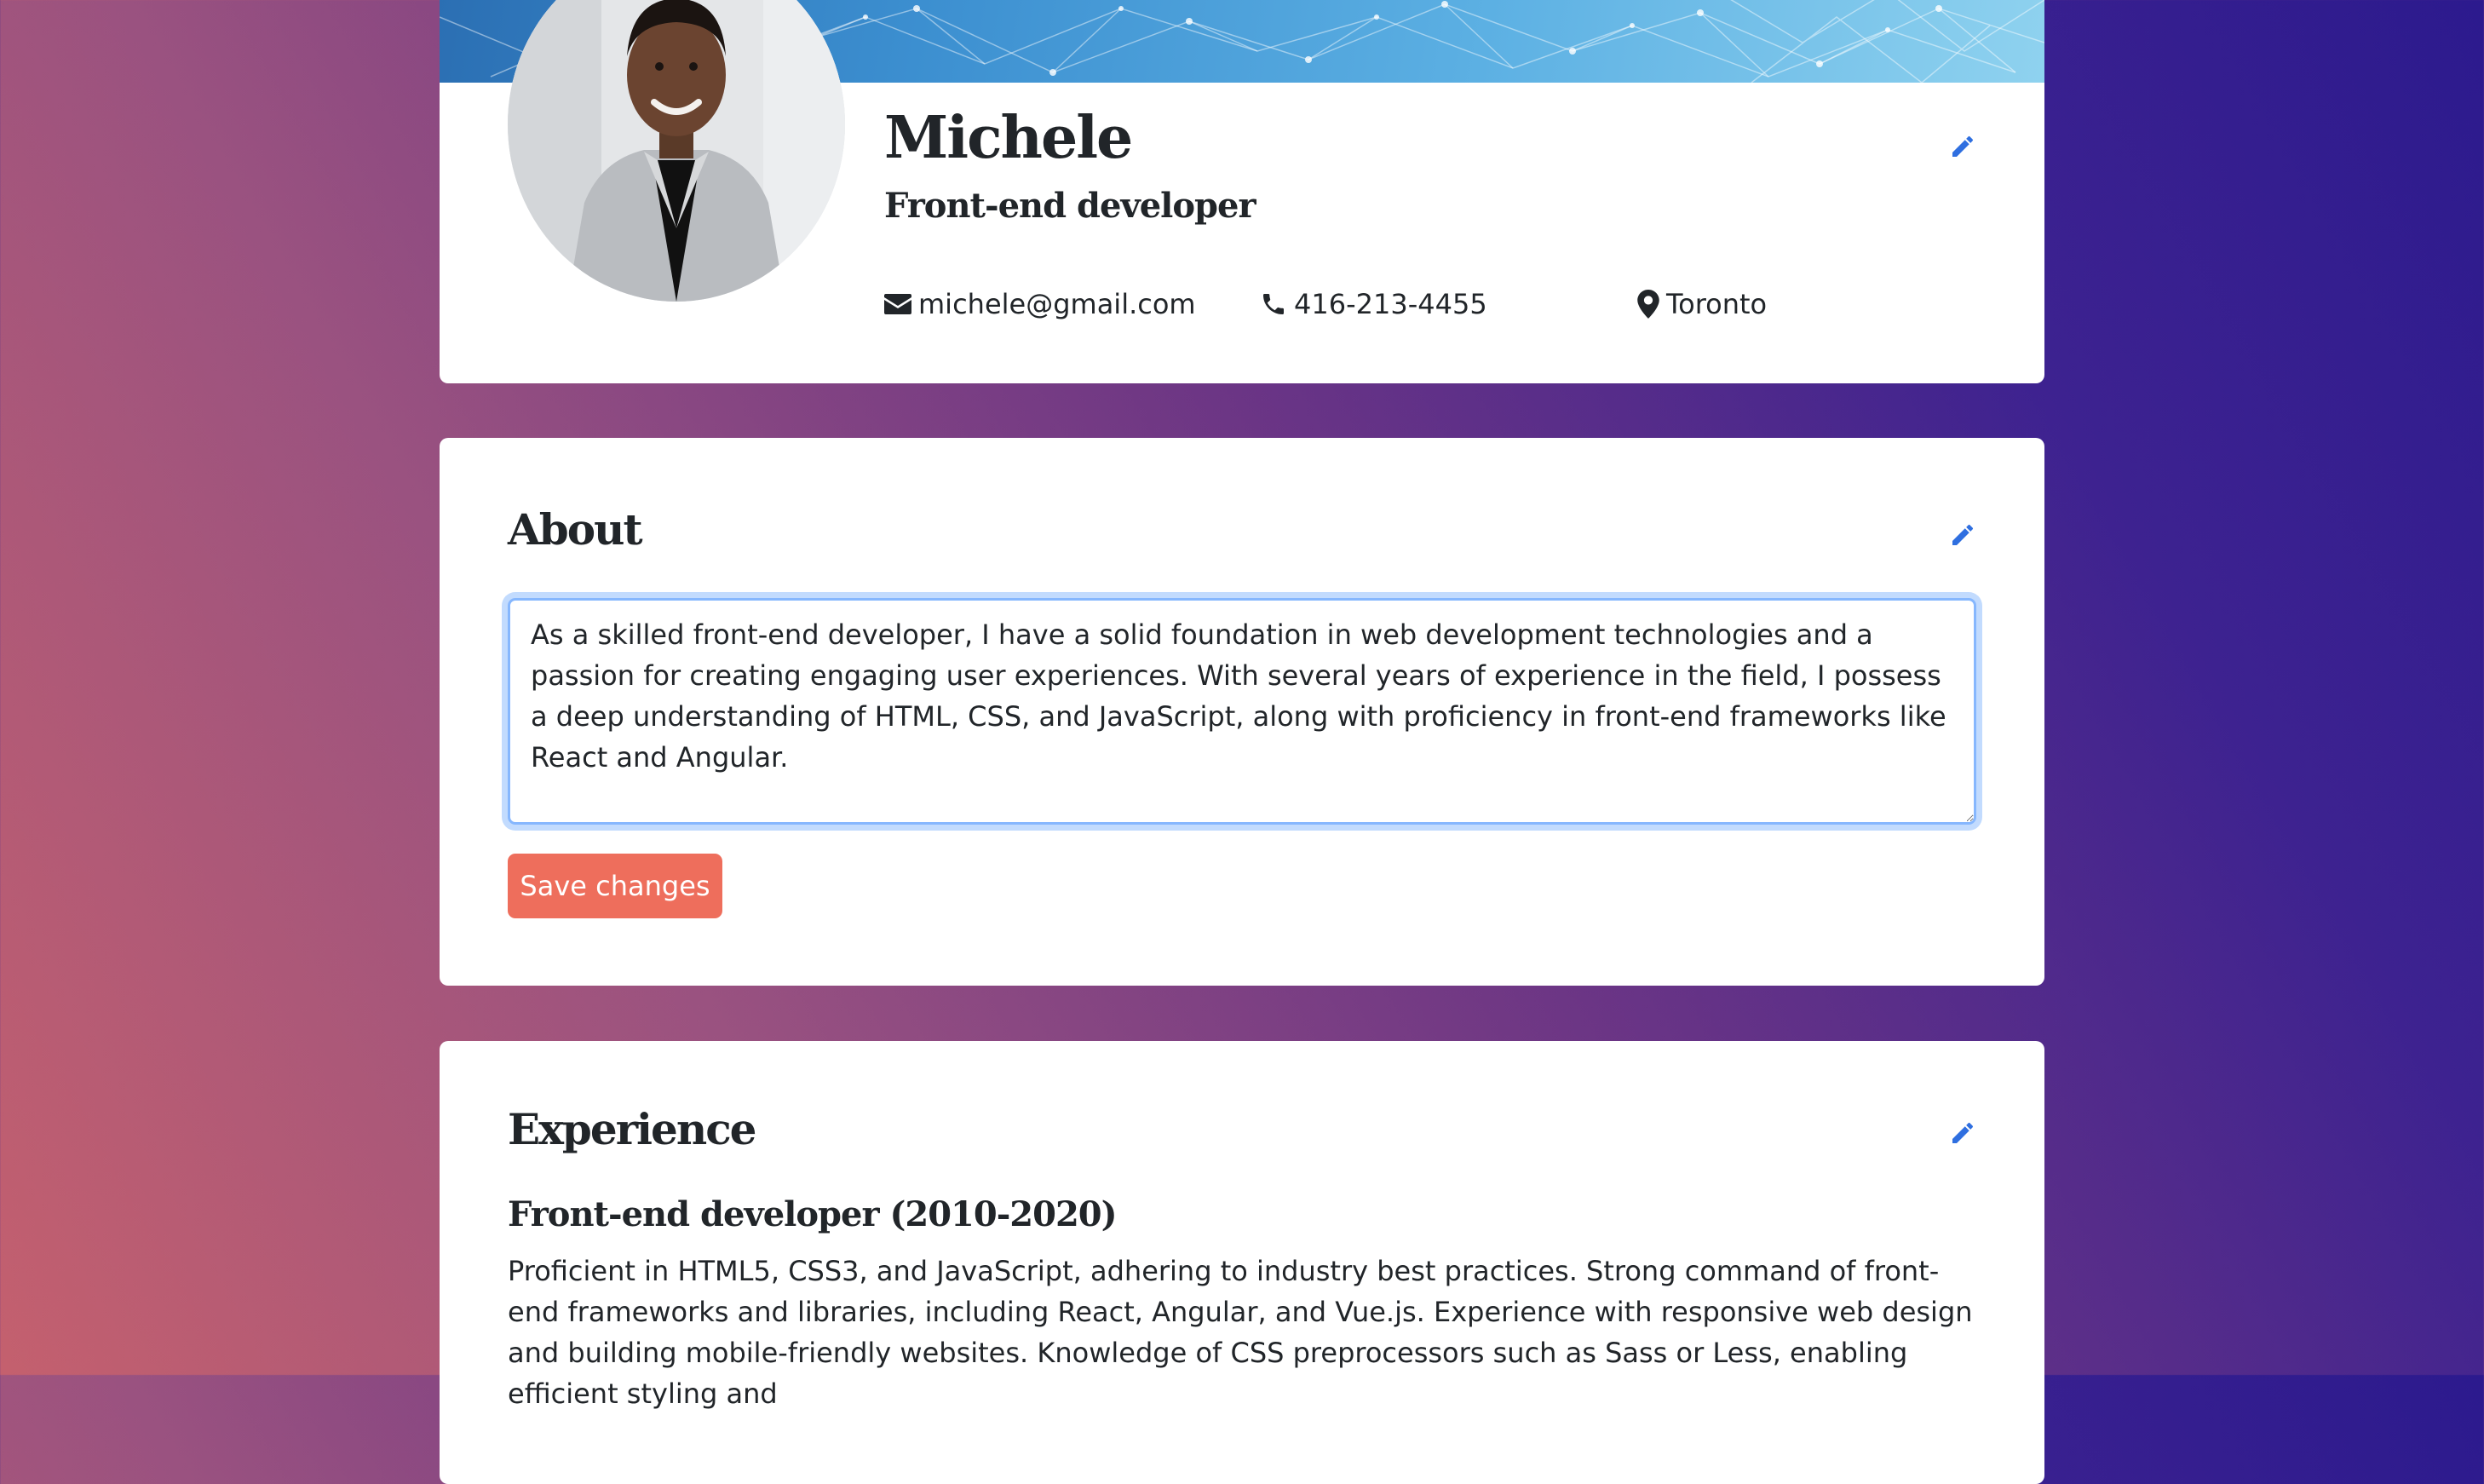 Image resolution: width=2484 pixels, height=1484 pixels. Describe the element at coordinates (1273, 304) in the screenshot. I see `phone-icon` at that location.